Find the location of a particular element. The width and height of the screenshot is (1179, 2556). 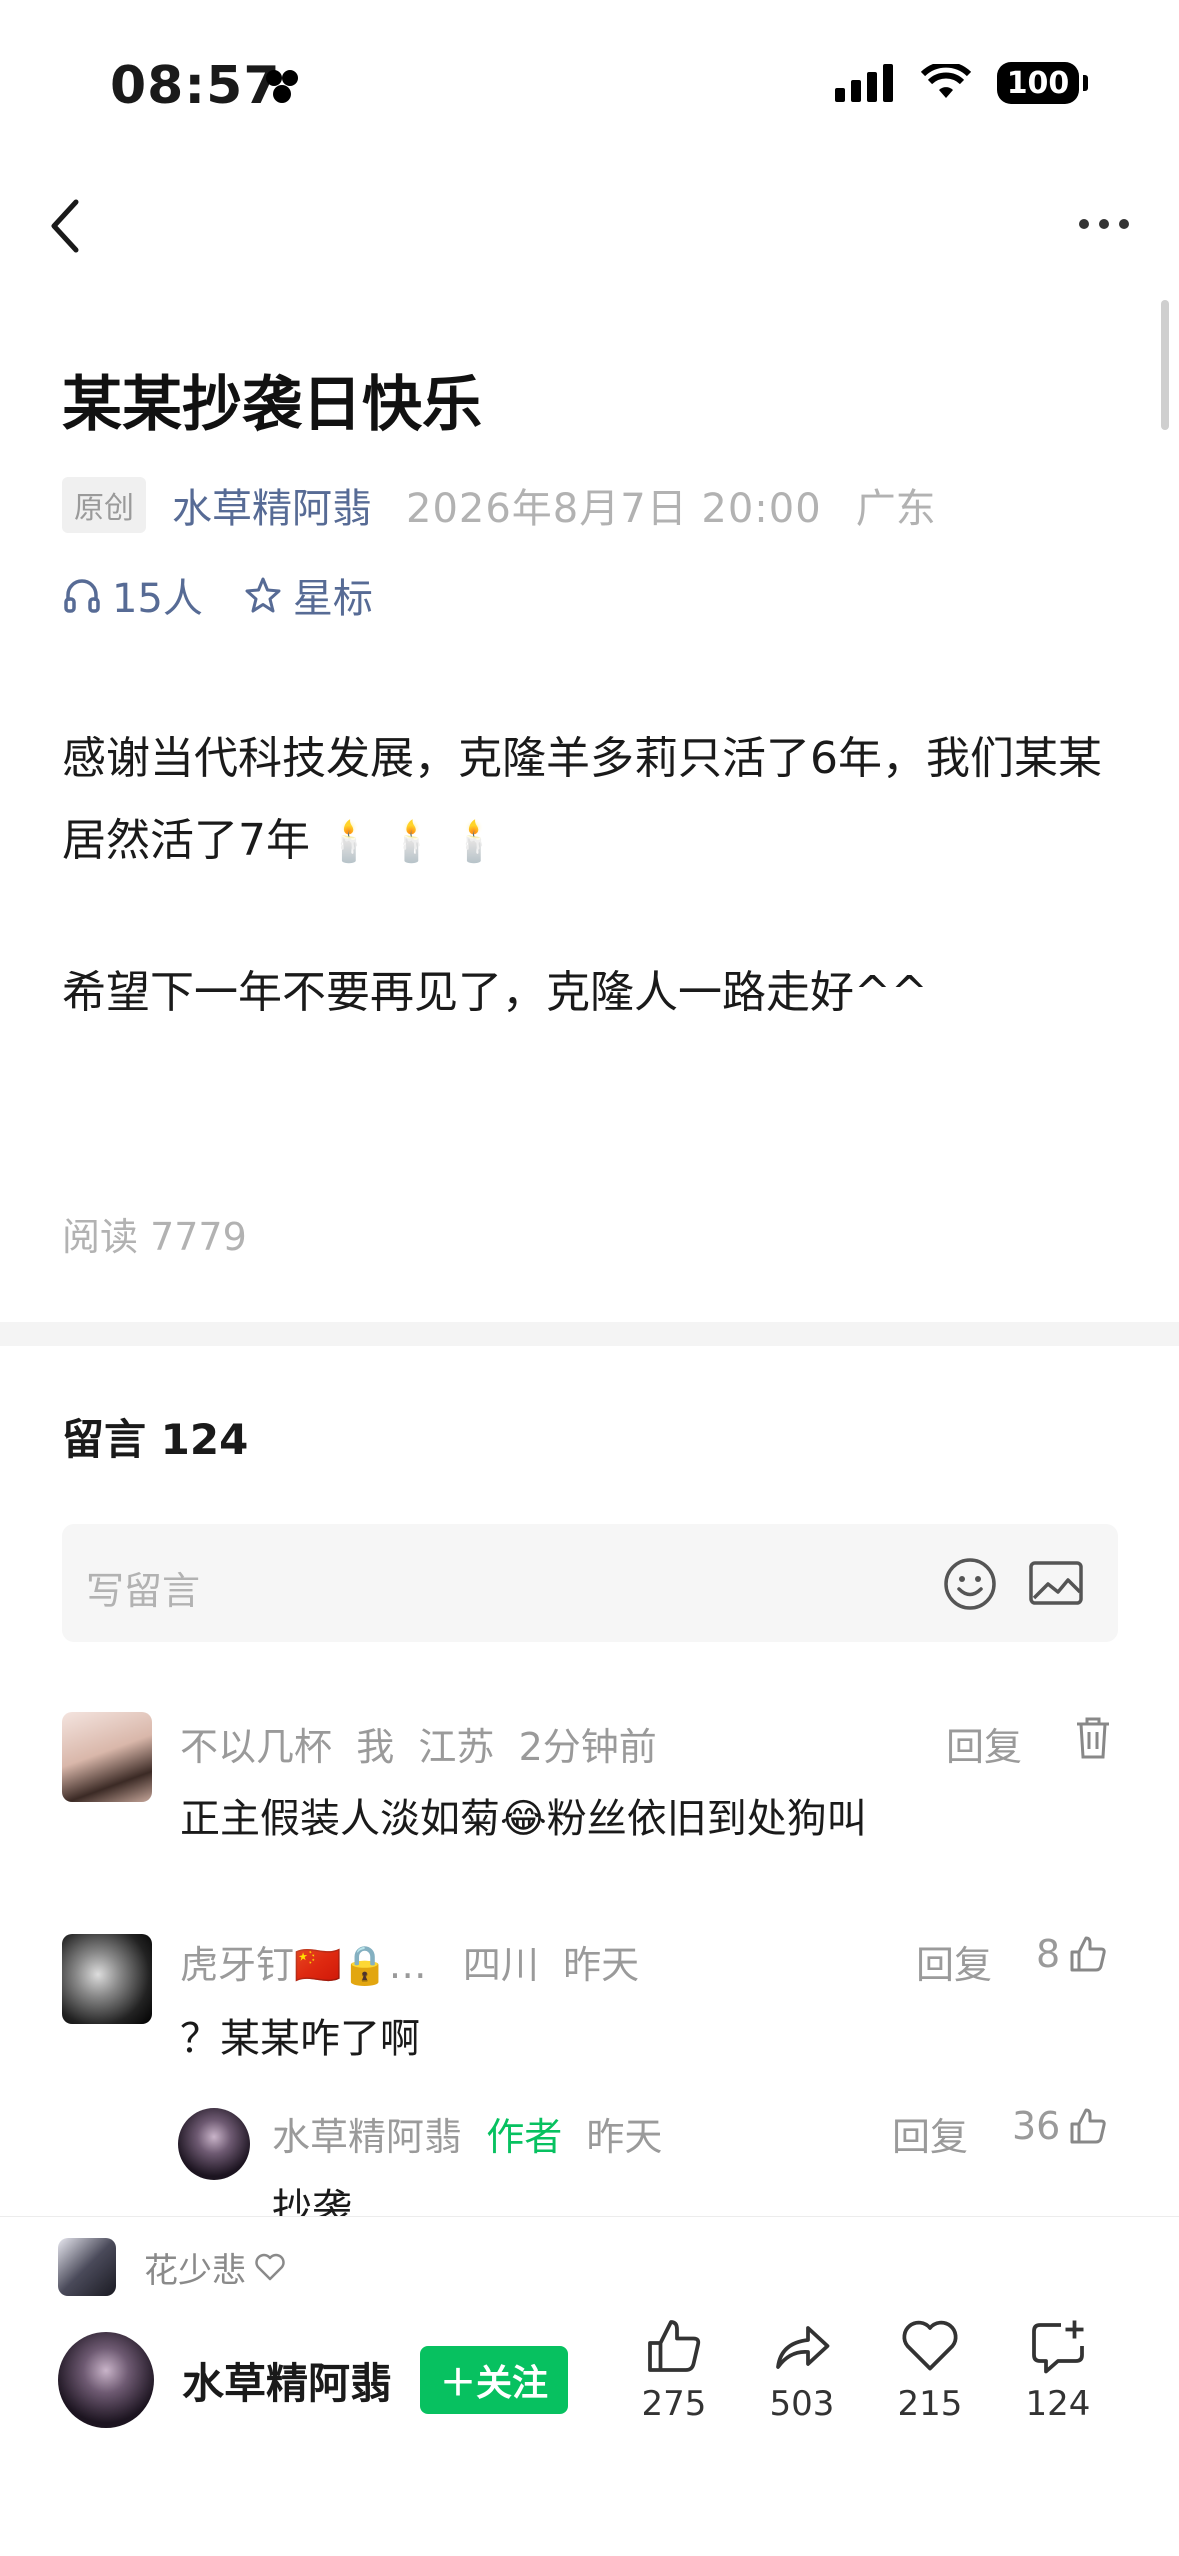

like-button: 36 is located at coordinates (1060, 2126).